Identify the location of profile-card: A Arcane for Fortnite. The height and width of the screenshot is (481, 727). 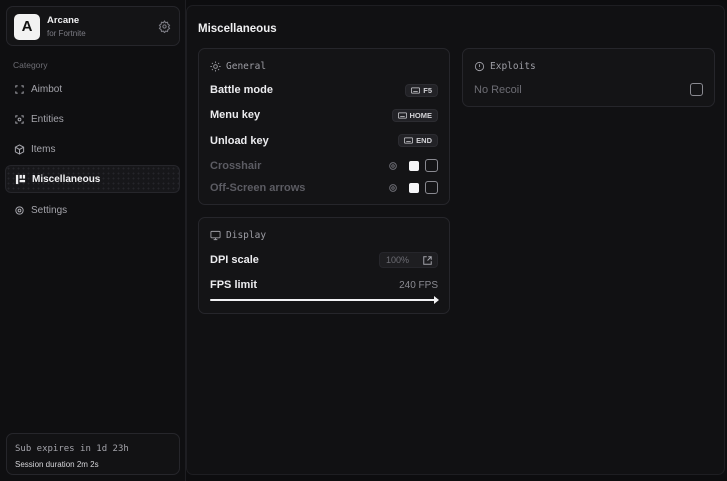
(93, 26).